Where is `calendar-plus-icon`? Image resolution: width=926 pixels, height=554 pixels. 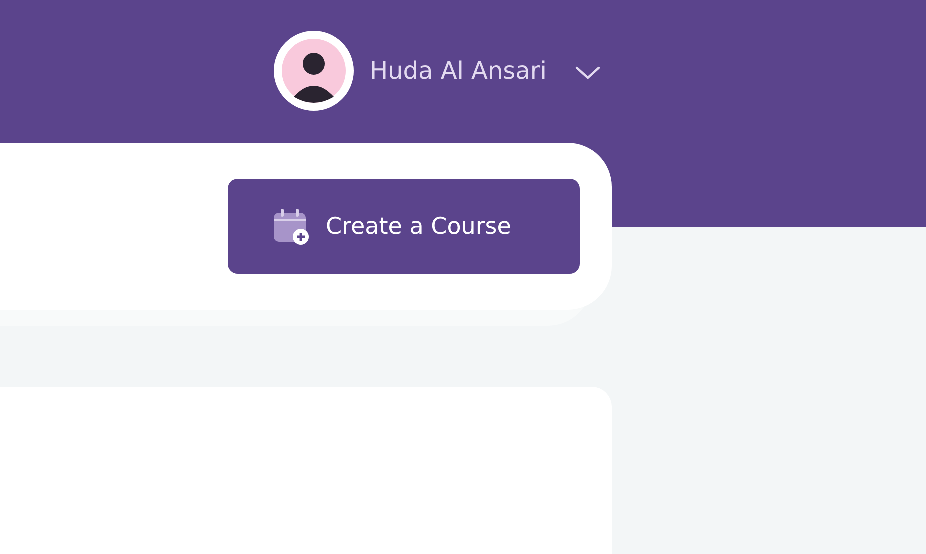 calendar-plus-icon is located at coordinates (291, 227).